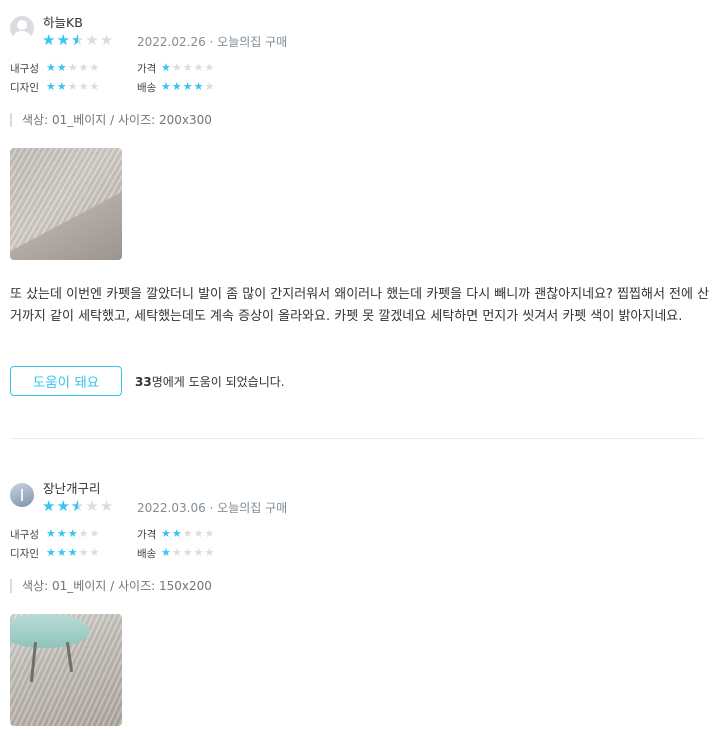  What do you see at coordinates (212, 508) in the screenshot?
I see `review-date-source: 2022.03.06 · 오늘의집 구매` at bounding box center [212, 508].